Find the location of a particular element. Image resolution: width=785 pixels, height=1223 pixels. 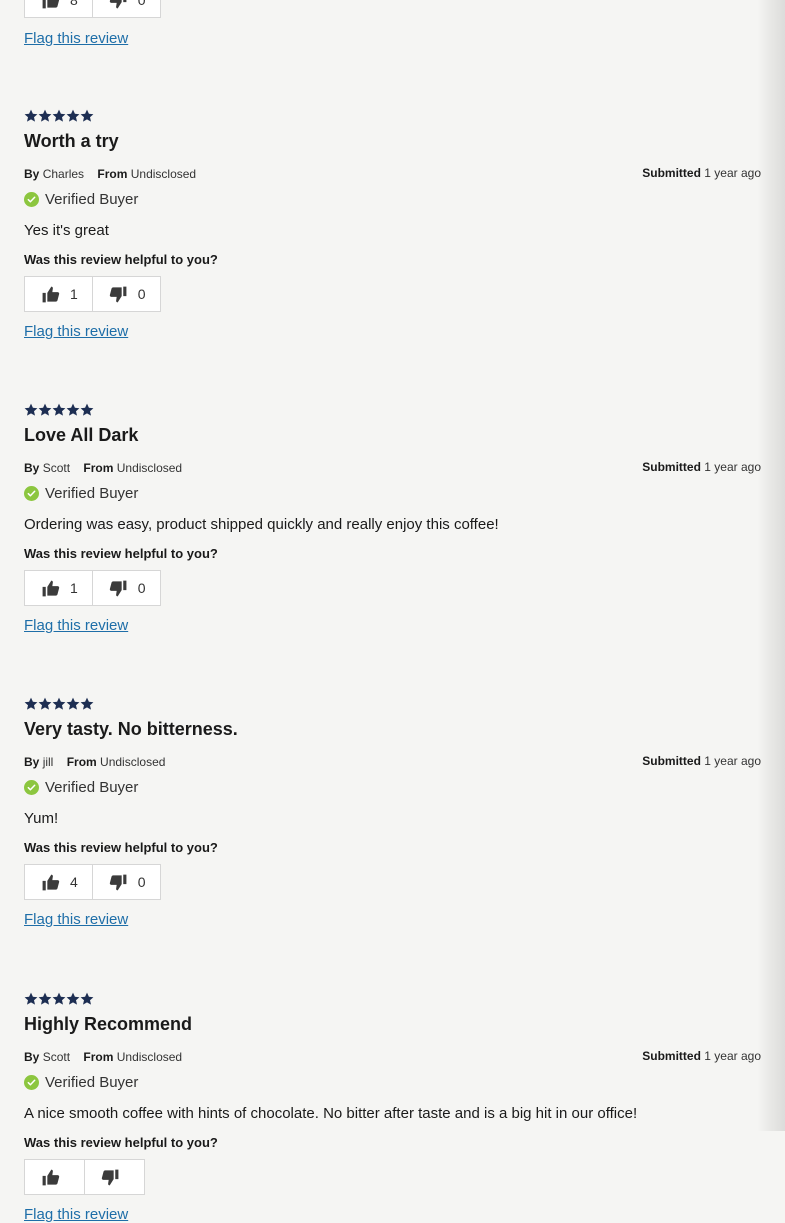

review-title: Very tasty. No bitterness. is located at coordinates (131, 729).